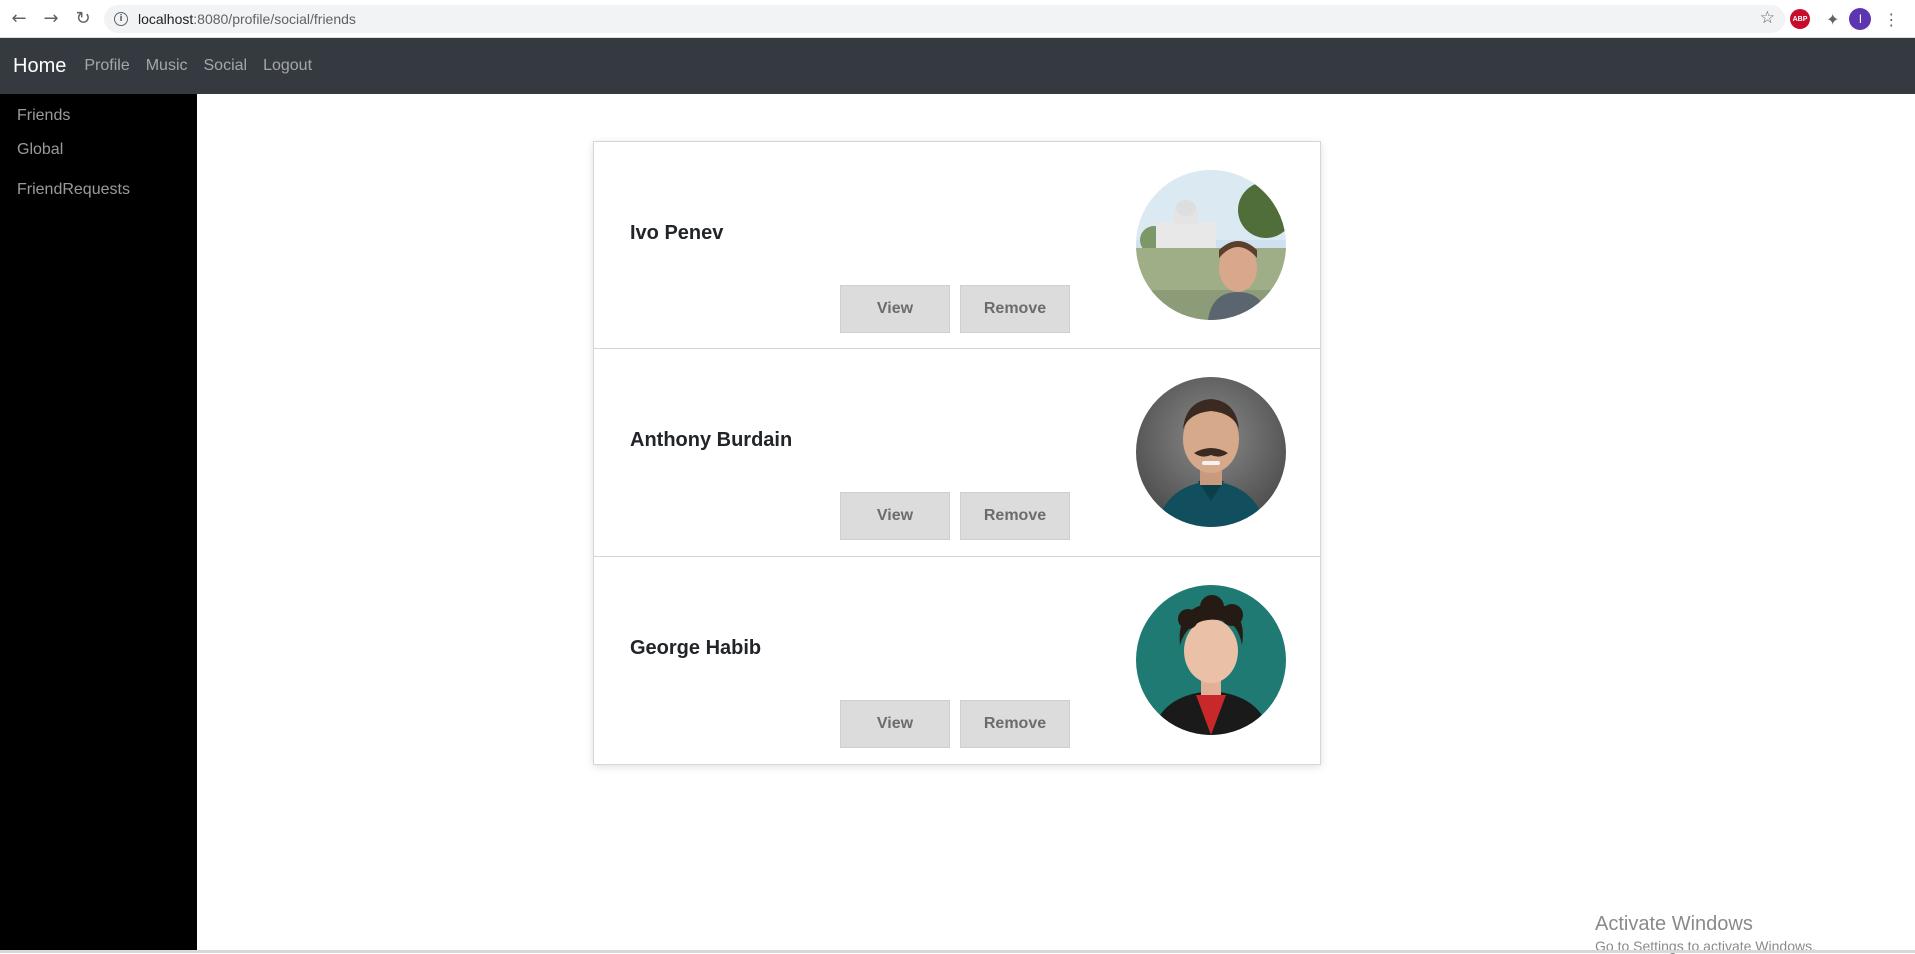 The width and height of the screenshot is (1915, 954). I want to click on browser-profile-avatar: I, so click(1860, 19).